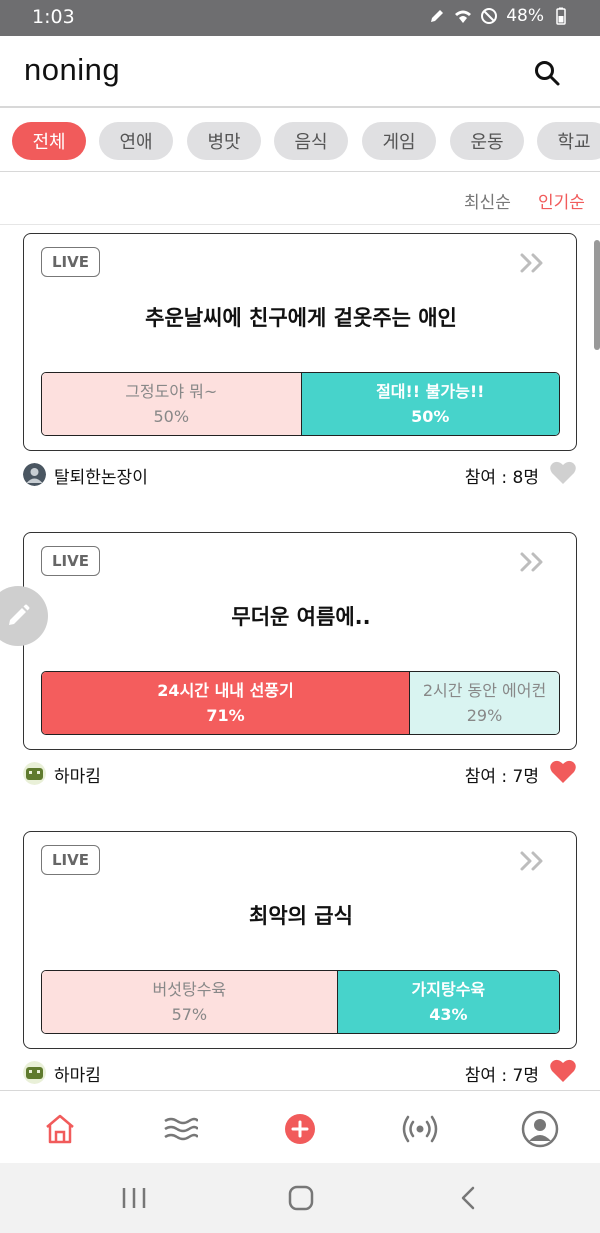  What do you see at coordinates (437, 16) in the screenshot?
I see `pen-icon` at bounding box center [437, 16].